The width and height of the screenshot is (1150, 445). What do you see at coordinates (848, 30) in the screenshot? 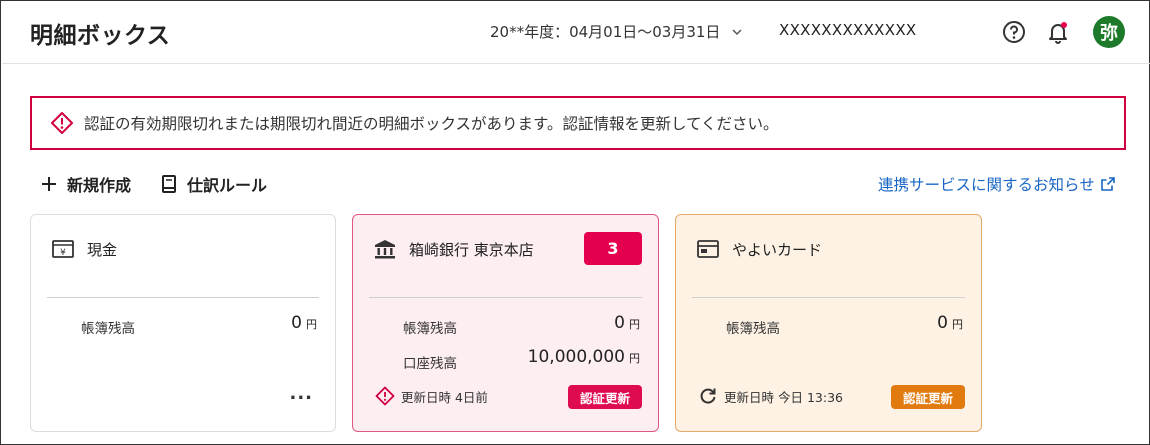
I see `account-name: XXXXXXXXXXXXX` at bounding box center [848, 30].